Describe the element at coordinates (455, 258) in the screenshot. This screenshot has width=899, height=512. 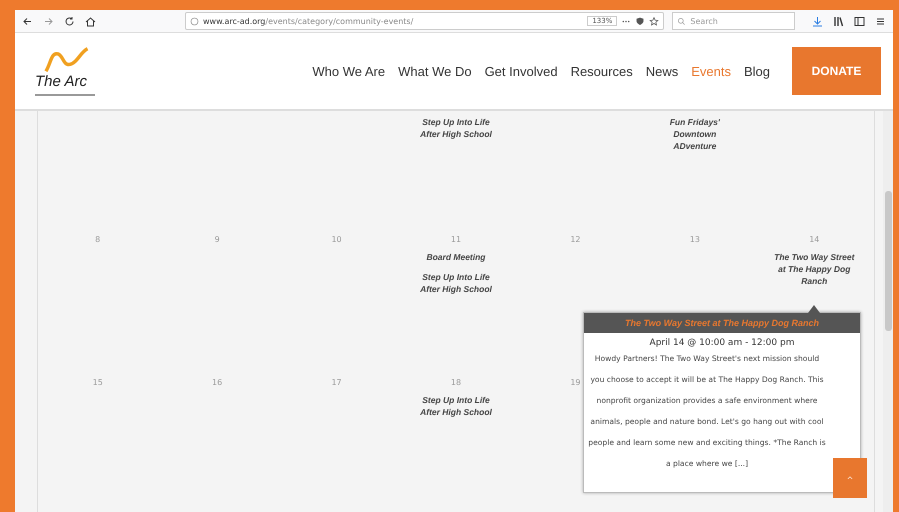
I see `event-link: Board Meeting` at that location.